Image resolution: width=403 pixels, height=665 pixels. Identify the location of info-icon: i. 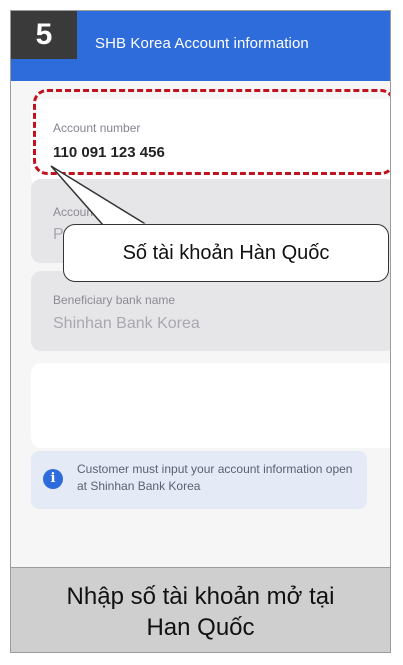
(53, 479).